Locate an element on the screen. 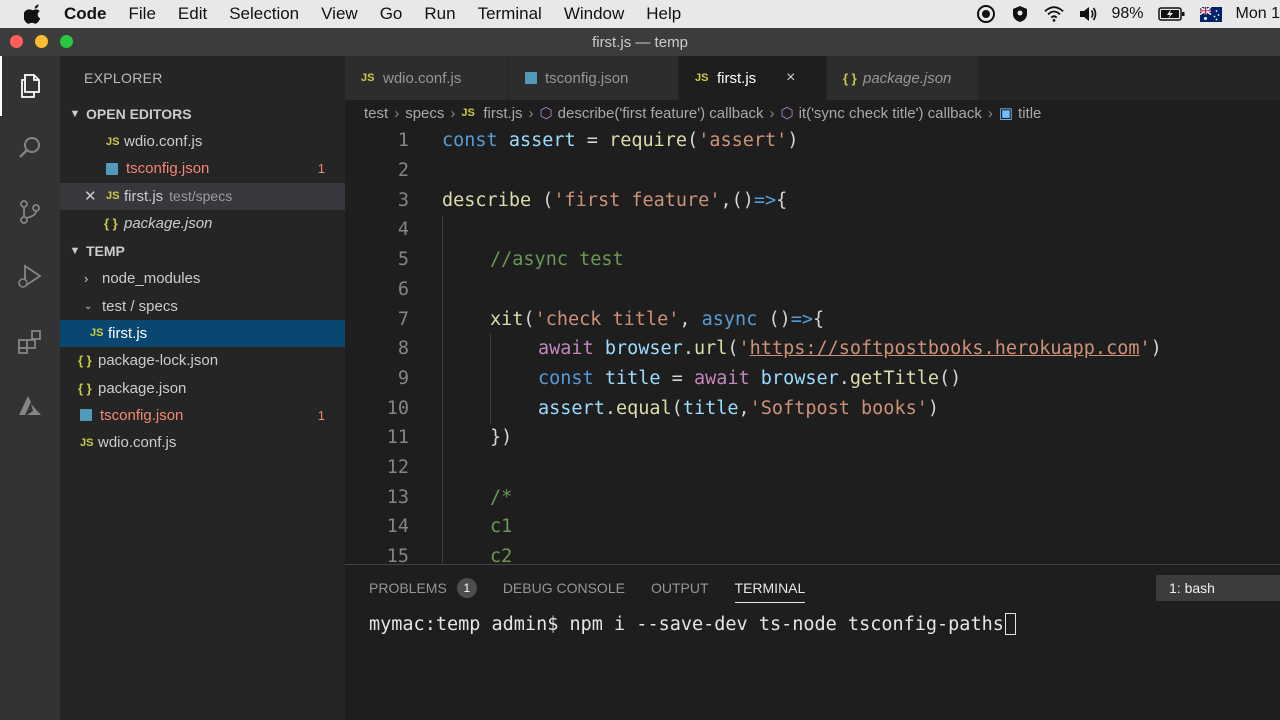 This screenshot has width=1280, height=720. menu-selection: Selection is located at coordinates (264, 14).